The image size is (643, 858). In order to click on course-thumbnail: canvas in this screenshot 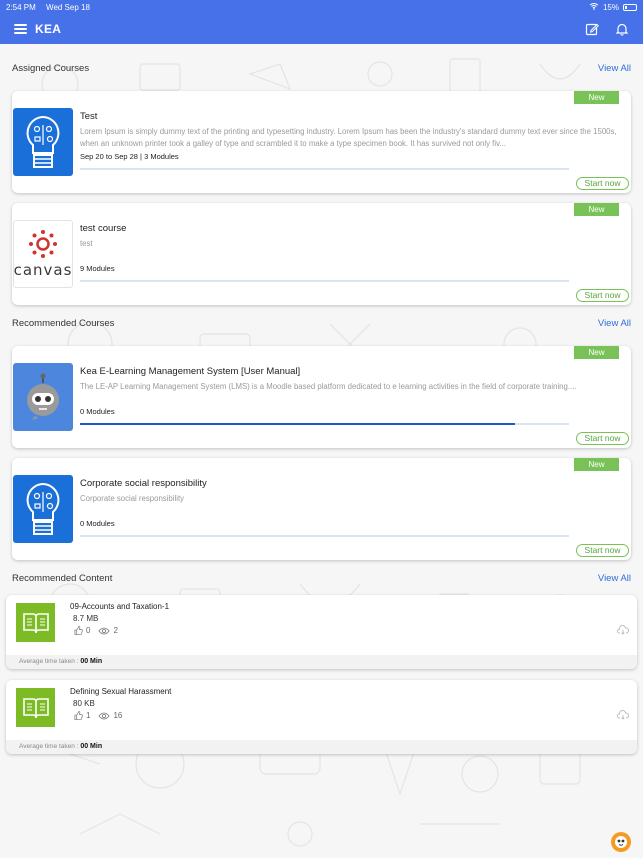, I will do `click(43, 254)`.